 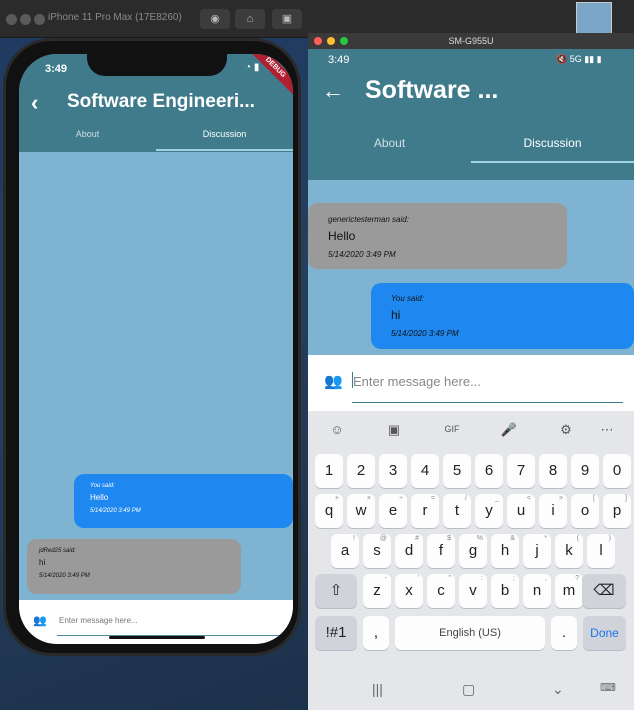 What do you see at coordinates (215, 19) in the screenshot?
I see `screenshot-button: ◉` at bounding box center [215, 19].